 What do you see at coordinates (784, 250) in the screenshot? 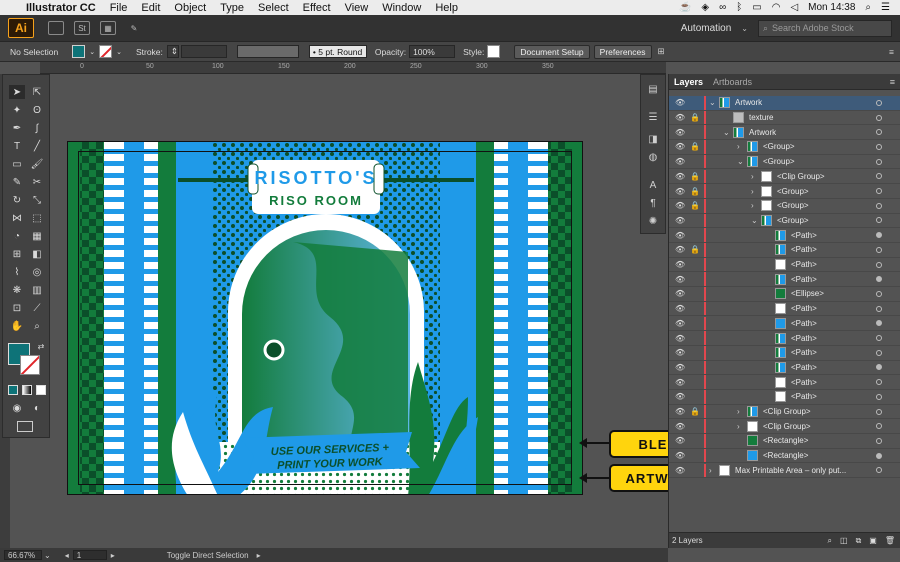
I see `layer-row: 👁 🔒 <Path>` at bounding box center [784, 250].